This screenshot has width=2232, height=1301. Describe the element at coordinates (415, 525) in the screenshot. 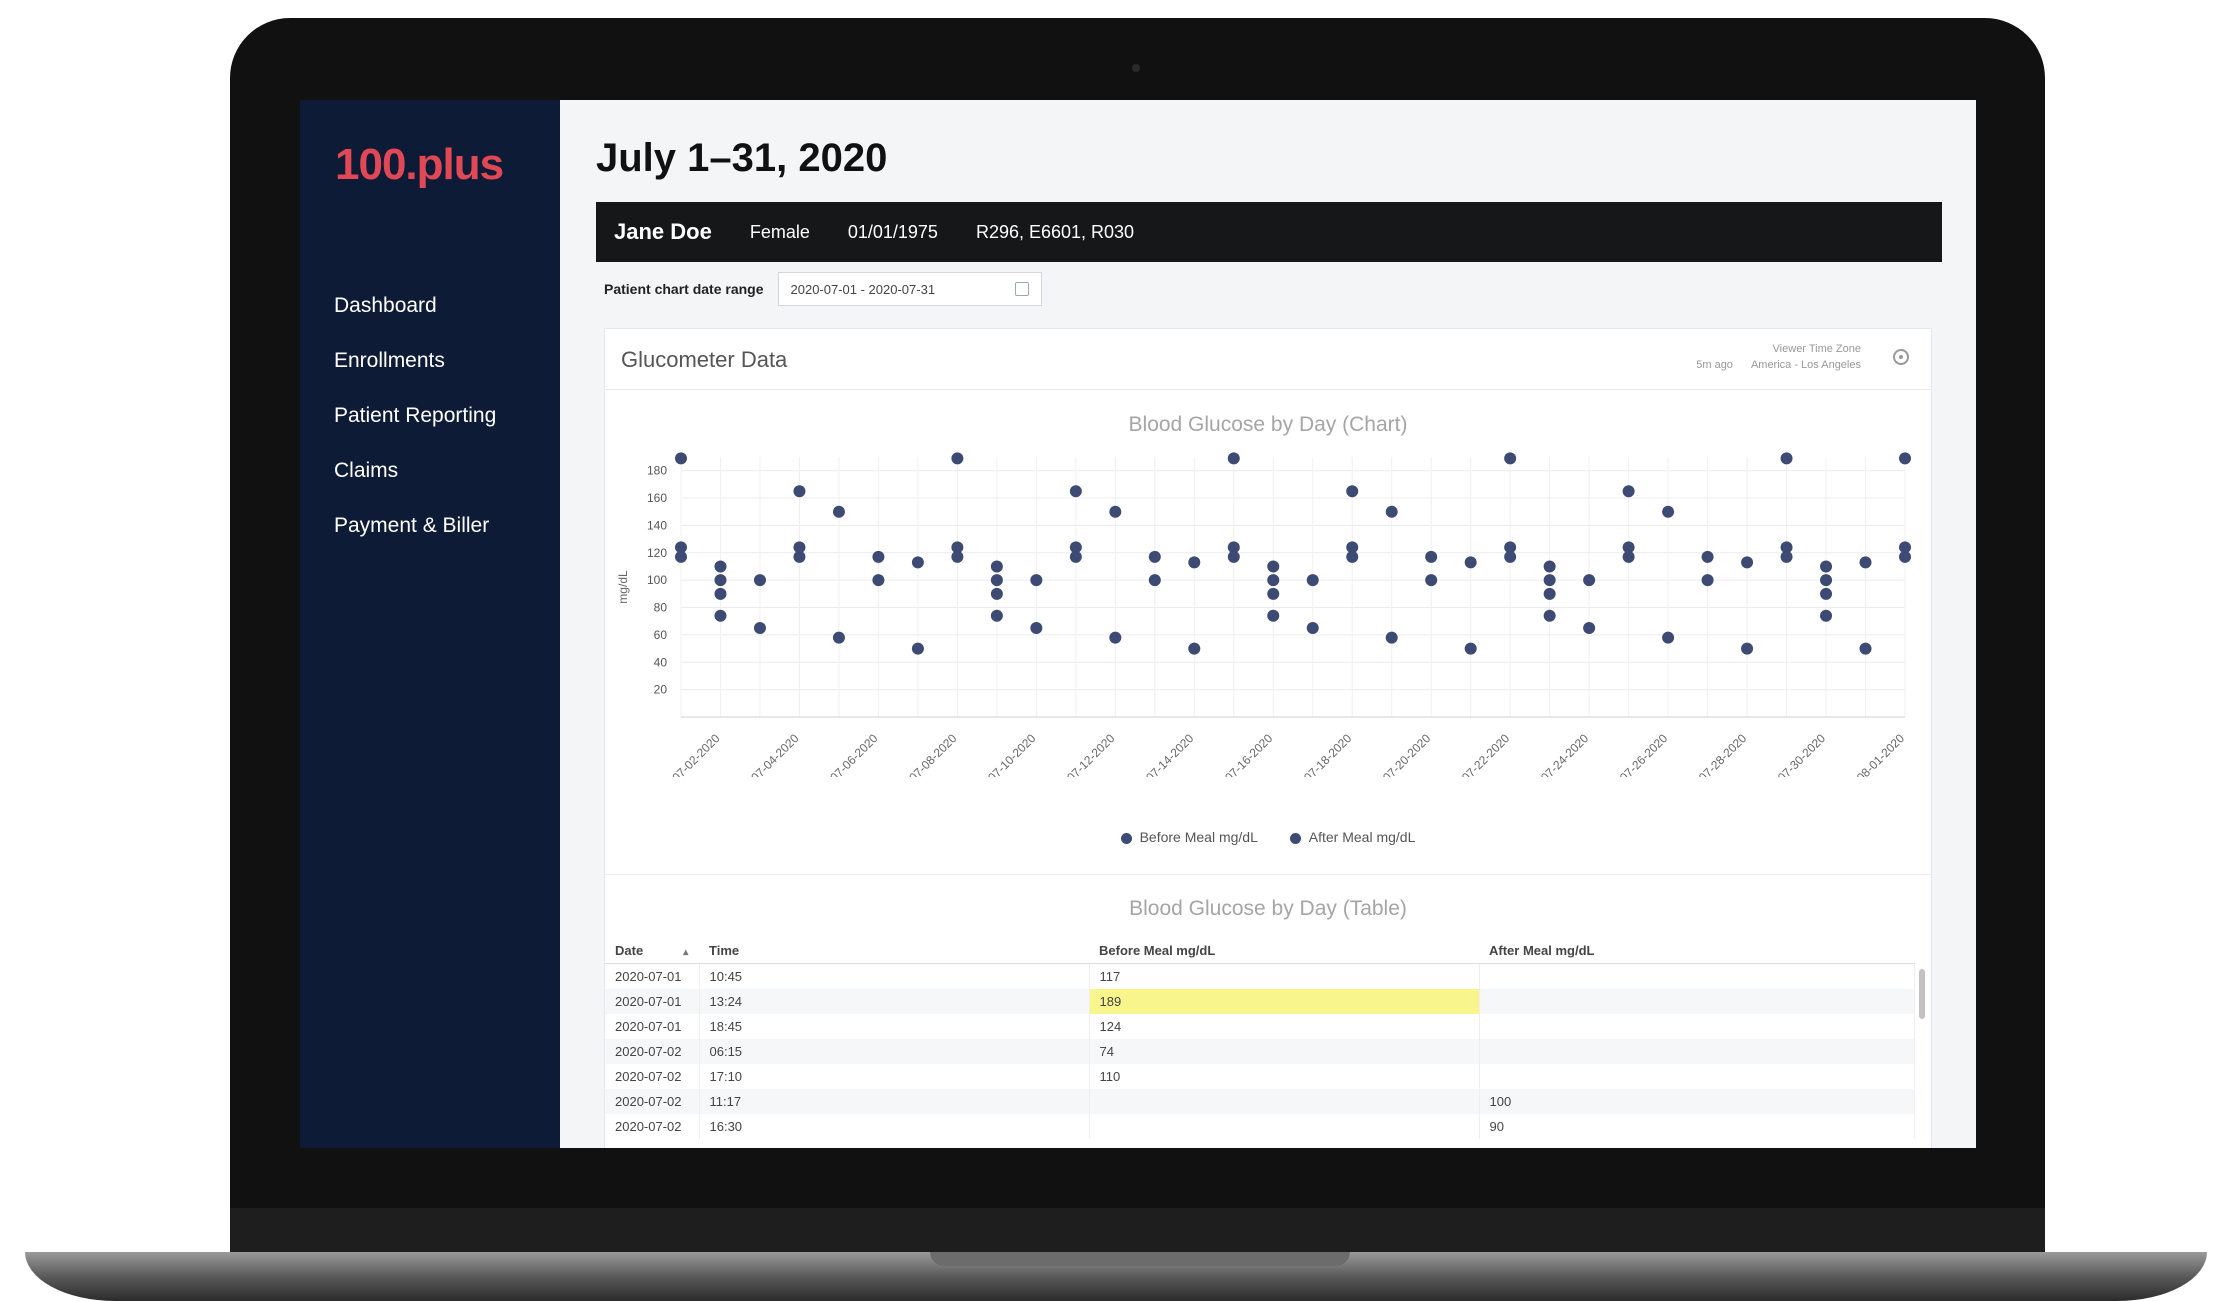

I see `sidebar-item-payment-biller: Payment & Biller` at that location.